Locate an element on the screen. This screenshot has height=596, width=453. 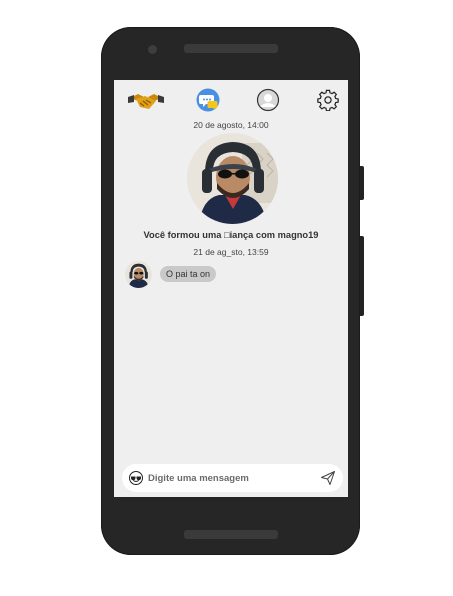
sender-photo is located at coordinates (138, 274).